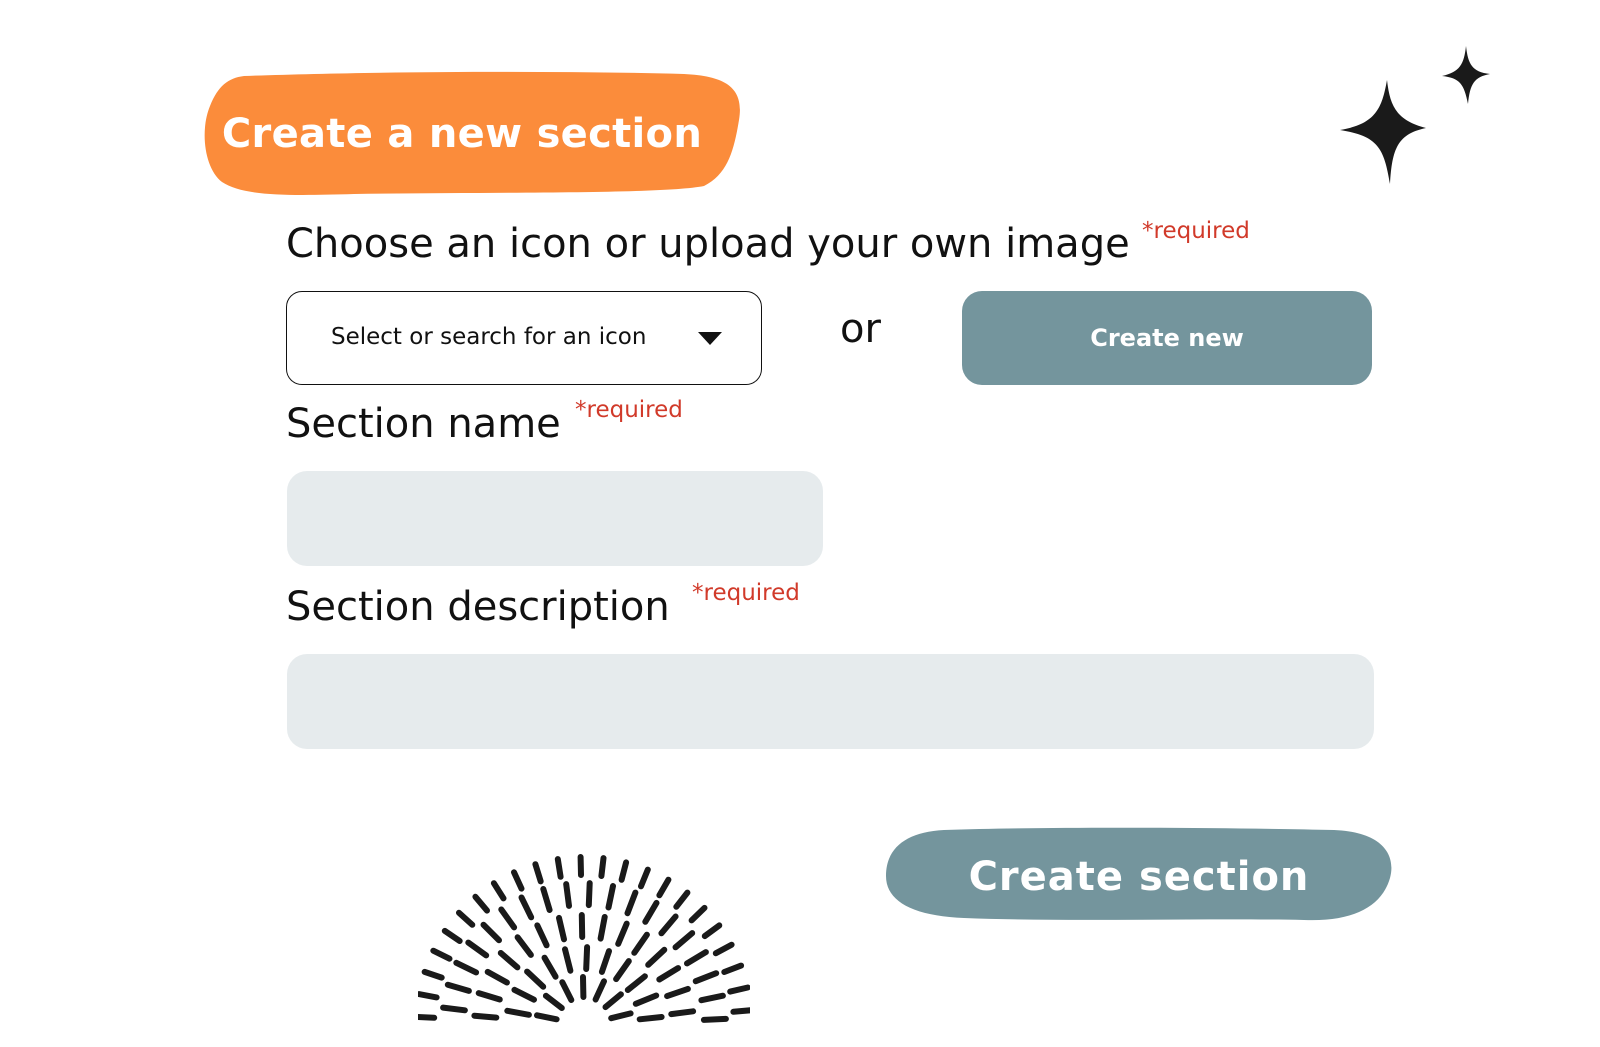 The width and height of the screenshot is (1600, 1047). What do you see at coordinates (830, 701) in the screenshot?
I see `section-description-input` at bounding box center [830, 701].